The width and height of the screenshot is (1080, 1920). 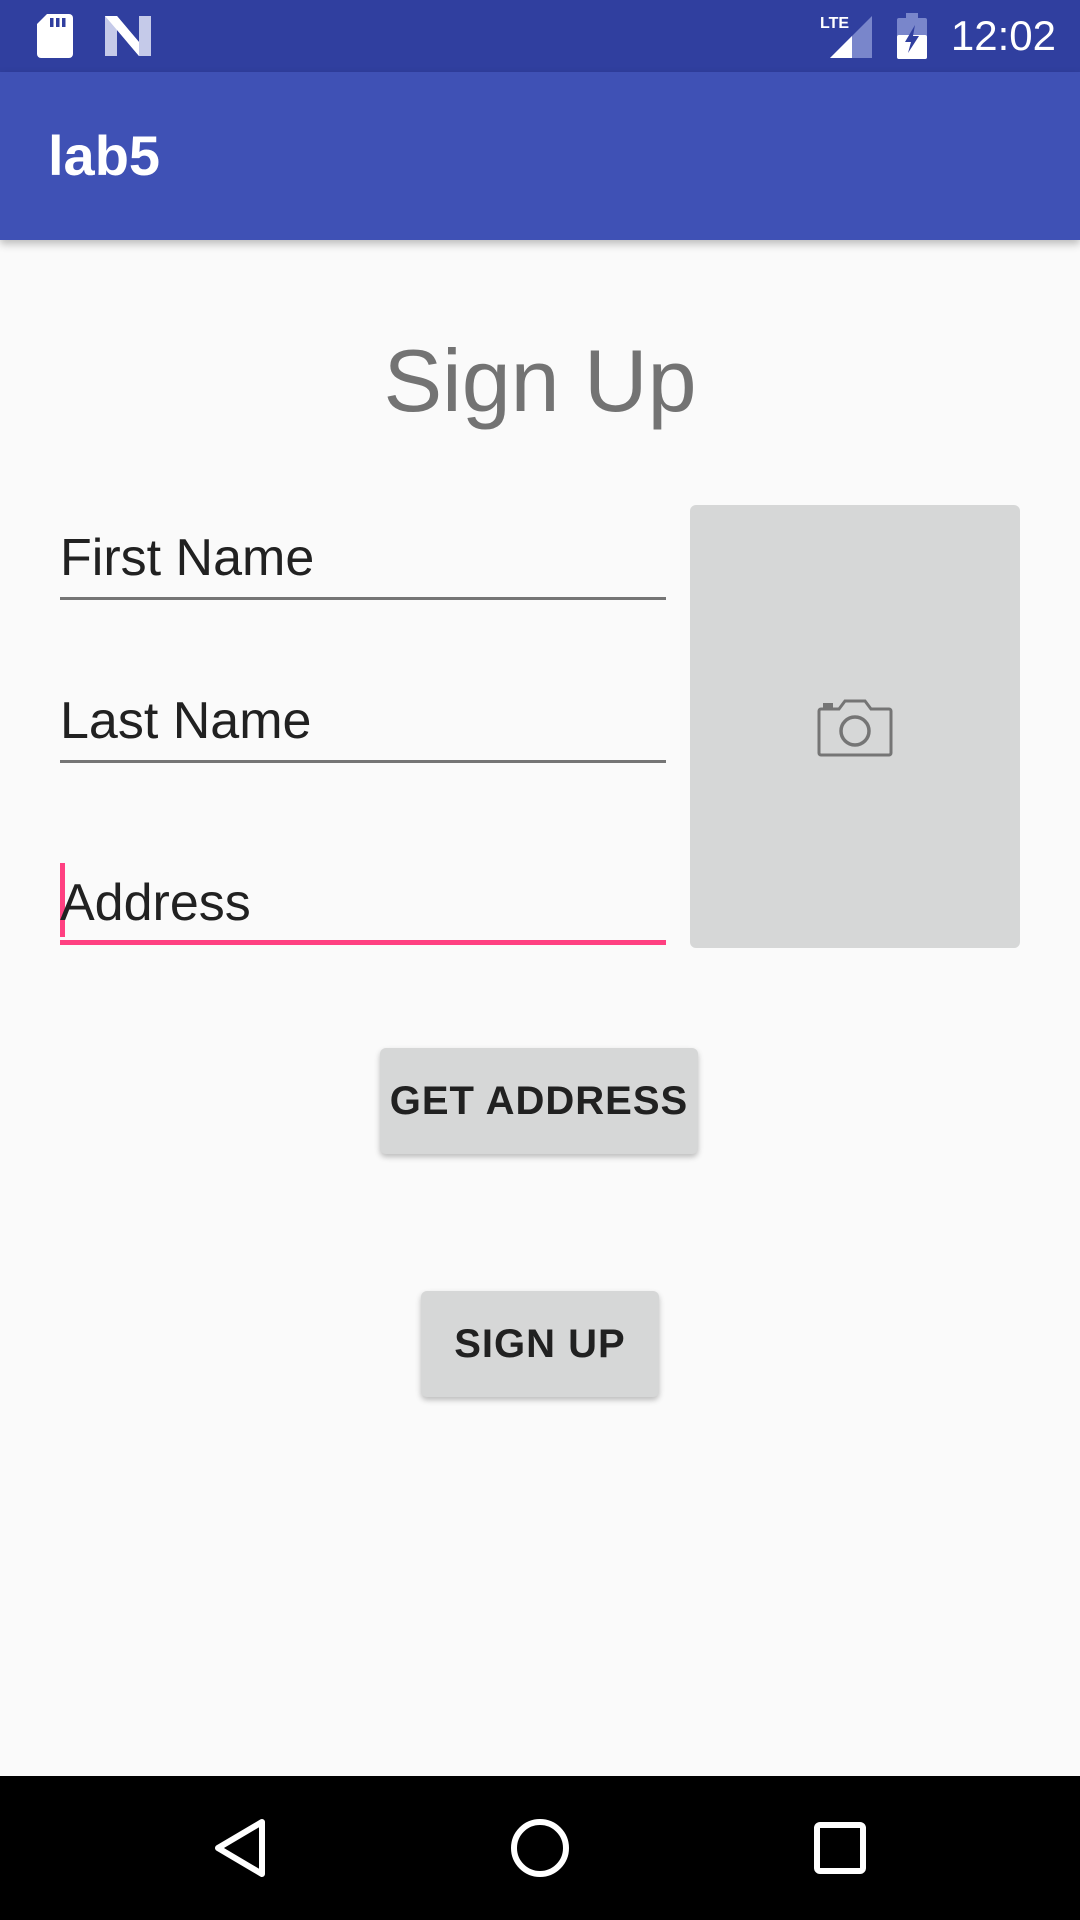 I want to click on last-name-placeholder: Last Name, so click(x=186, y=721).